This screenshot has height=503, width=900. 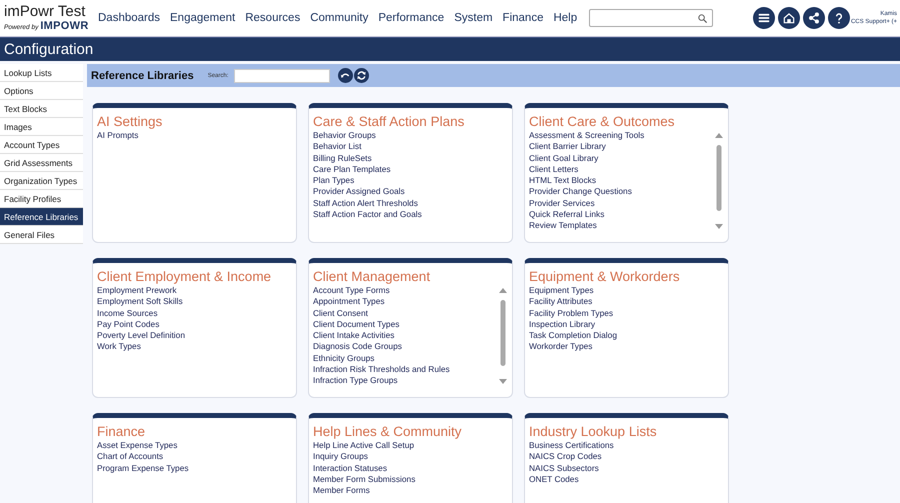 What do you see at coordinates (839, 18) in the screenshot?
I see `help-button` at bounding box center [839, 18].